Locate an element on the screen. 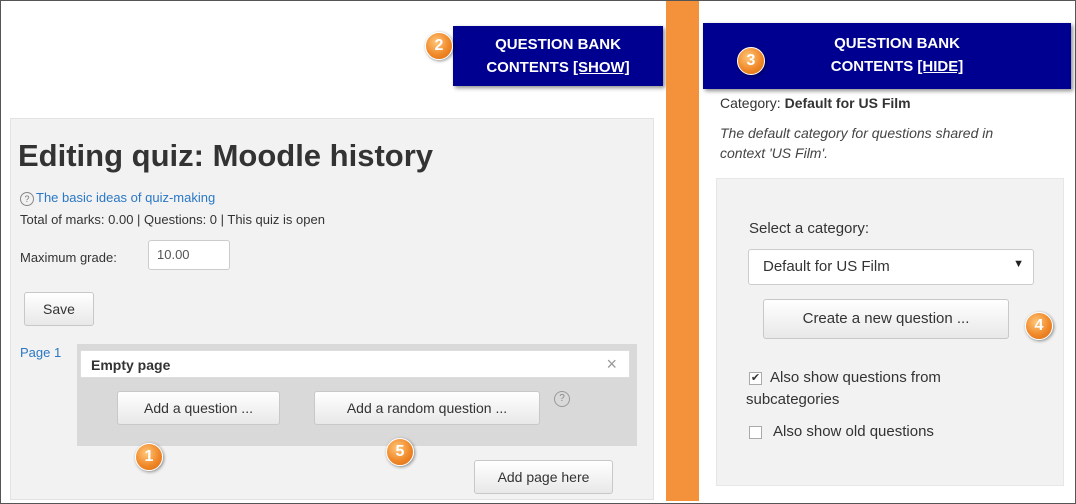  callout-badge-4: 4 is located at coordinates (1039, 326).